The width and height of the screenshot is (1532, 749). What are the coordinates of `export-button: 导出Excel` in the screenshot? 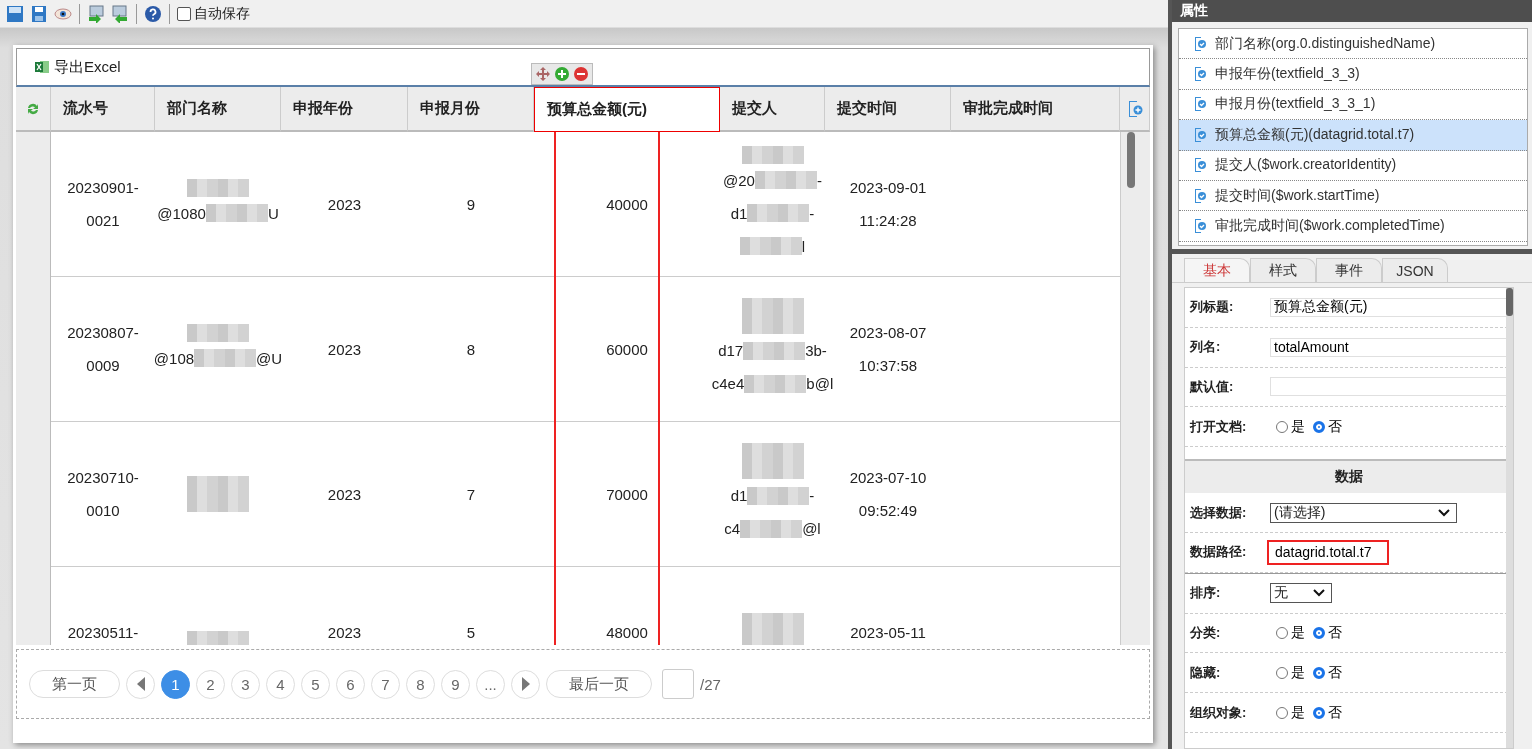 It's located at (78, 67).